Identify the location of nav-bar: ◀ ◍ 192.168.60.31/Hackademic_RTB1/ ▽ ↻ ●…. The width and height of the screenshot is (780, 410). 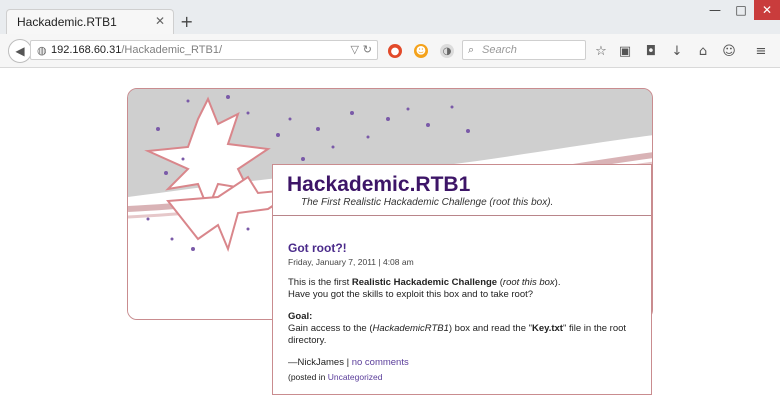
(390, 51).